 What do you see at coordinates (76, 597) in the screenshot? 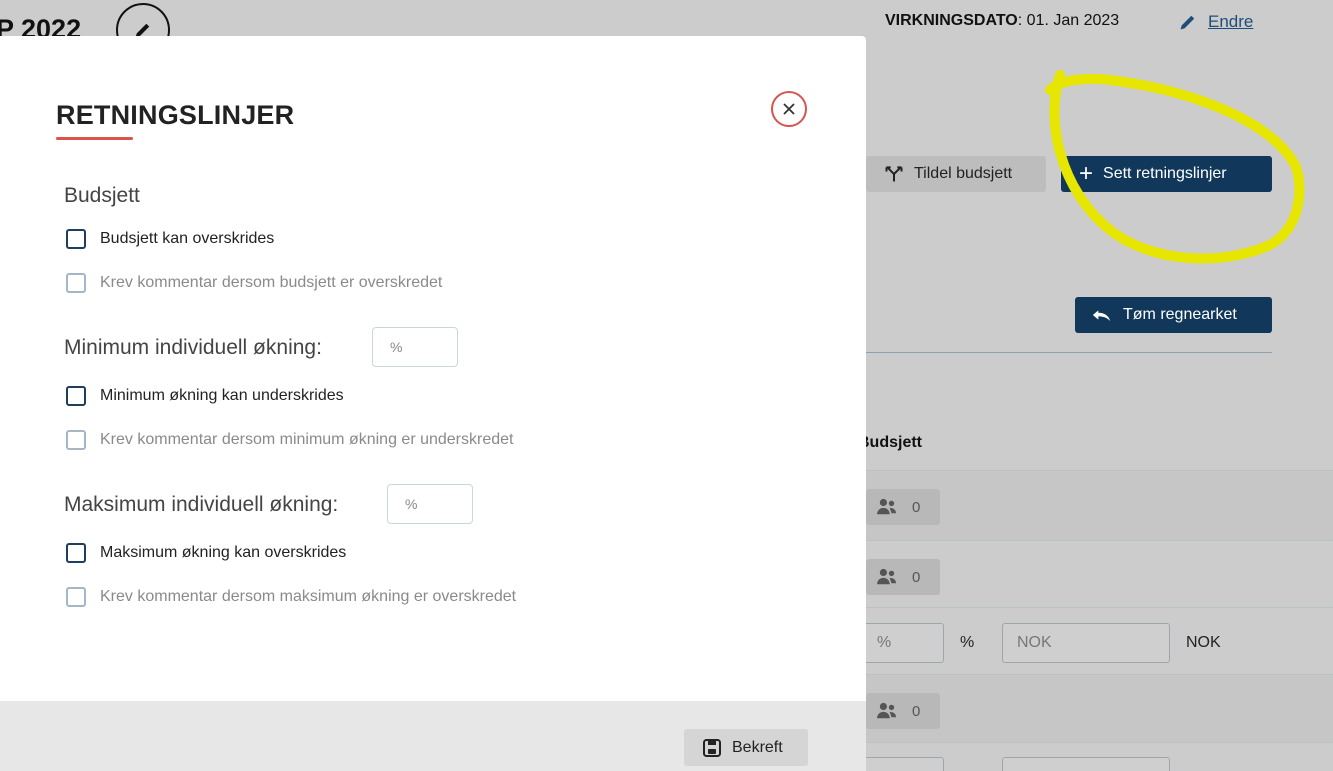
I see `maksimum-comment-checkbox` at bounding box center [76, 597].